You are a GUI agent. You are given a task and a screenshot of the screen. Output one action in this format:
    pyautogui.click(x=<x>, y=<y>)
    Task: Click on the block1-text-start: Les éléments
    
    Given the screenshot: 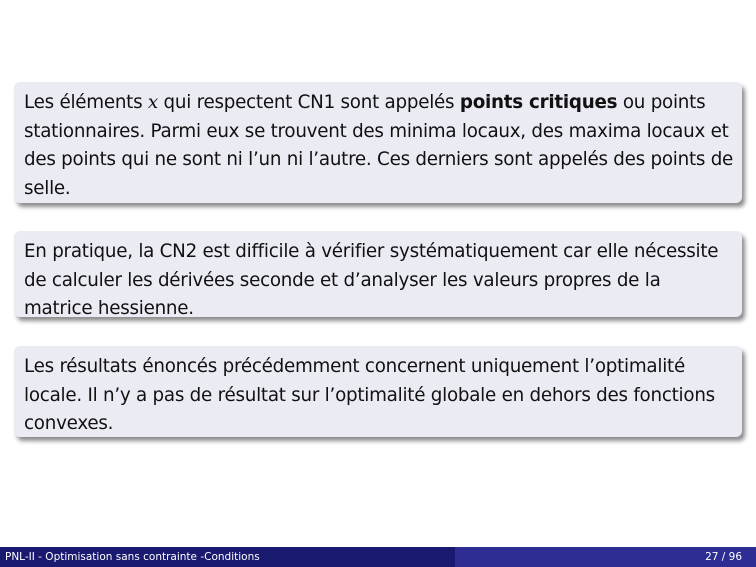 What is the action you would take?
    pyautogui.click(x=86, y=102)
    